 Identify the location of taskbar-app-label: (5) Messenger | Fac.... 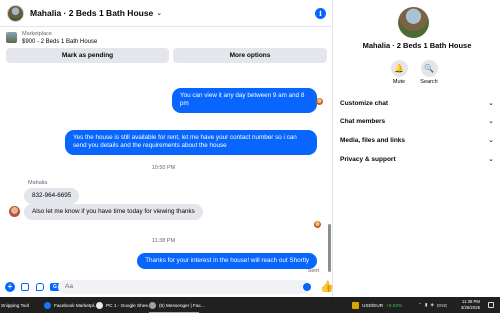
(182, 305).